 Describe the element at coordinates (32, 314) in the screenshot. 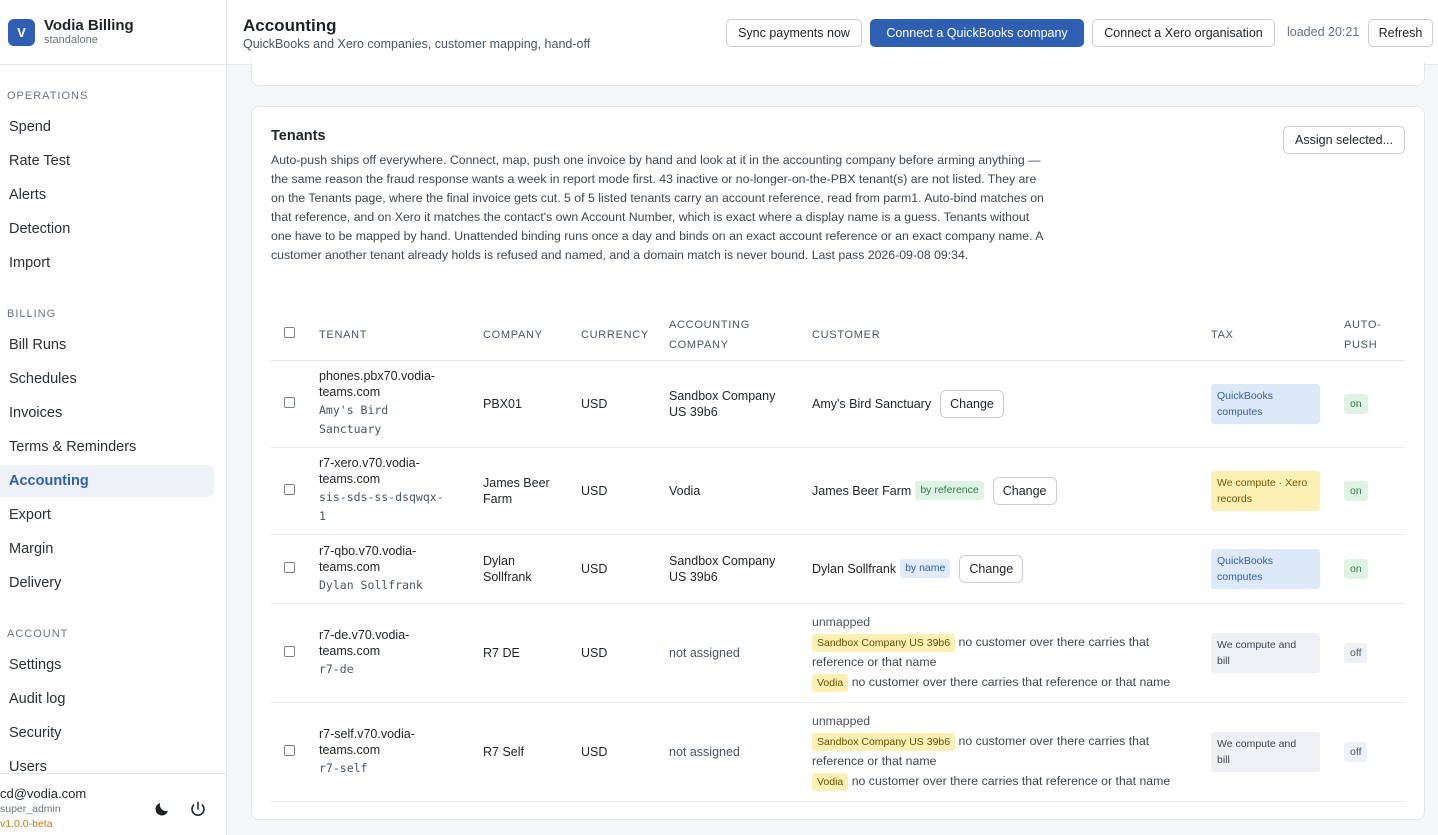

I see `nav-section-billing: BILLING` at that location.